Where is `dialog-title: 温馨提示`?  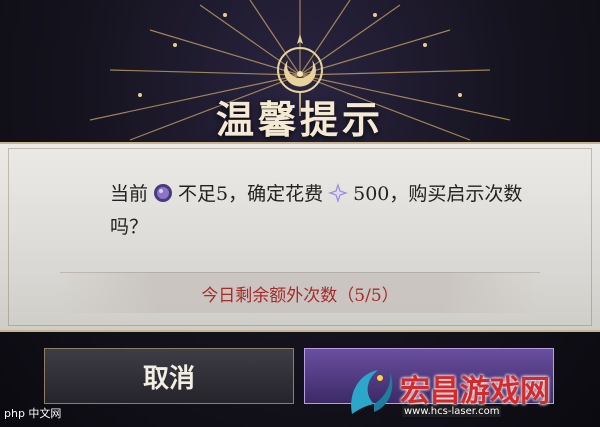 dialog-title: 温馨提示 is located at coordinates (299, 119).